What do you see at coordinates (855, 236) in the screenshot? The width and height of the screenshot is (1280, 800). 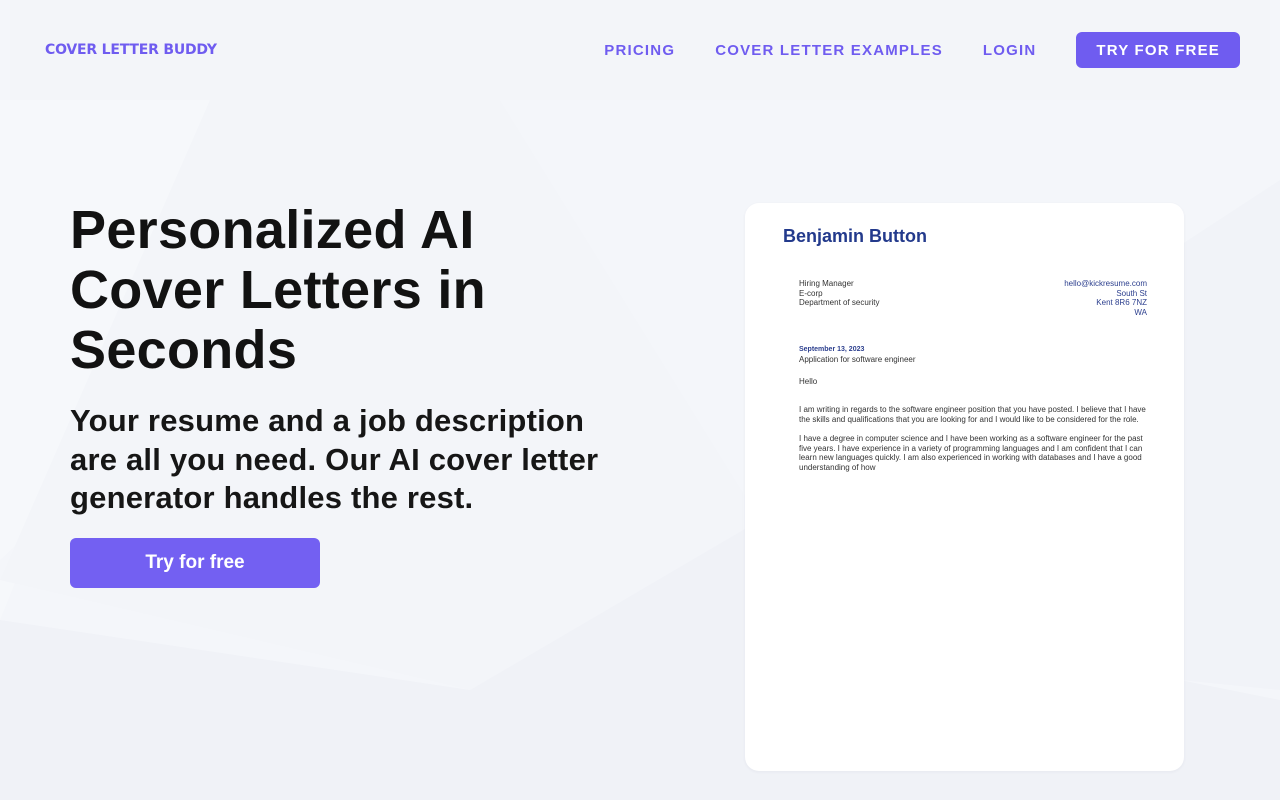 I see `letter-sender-name: Benjamin Button` at bounding box center [855, 236].